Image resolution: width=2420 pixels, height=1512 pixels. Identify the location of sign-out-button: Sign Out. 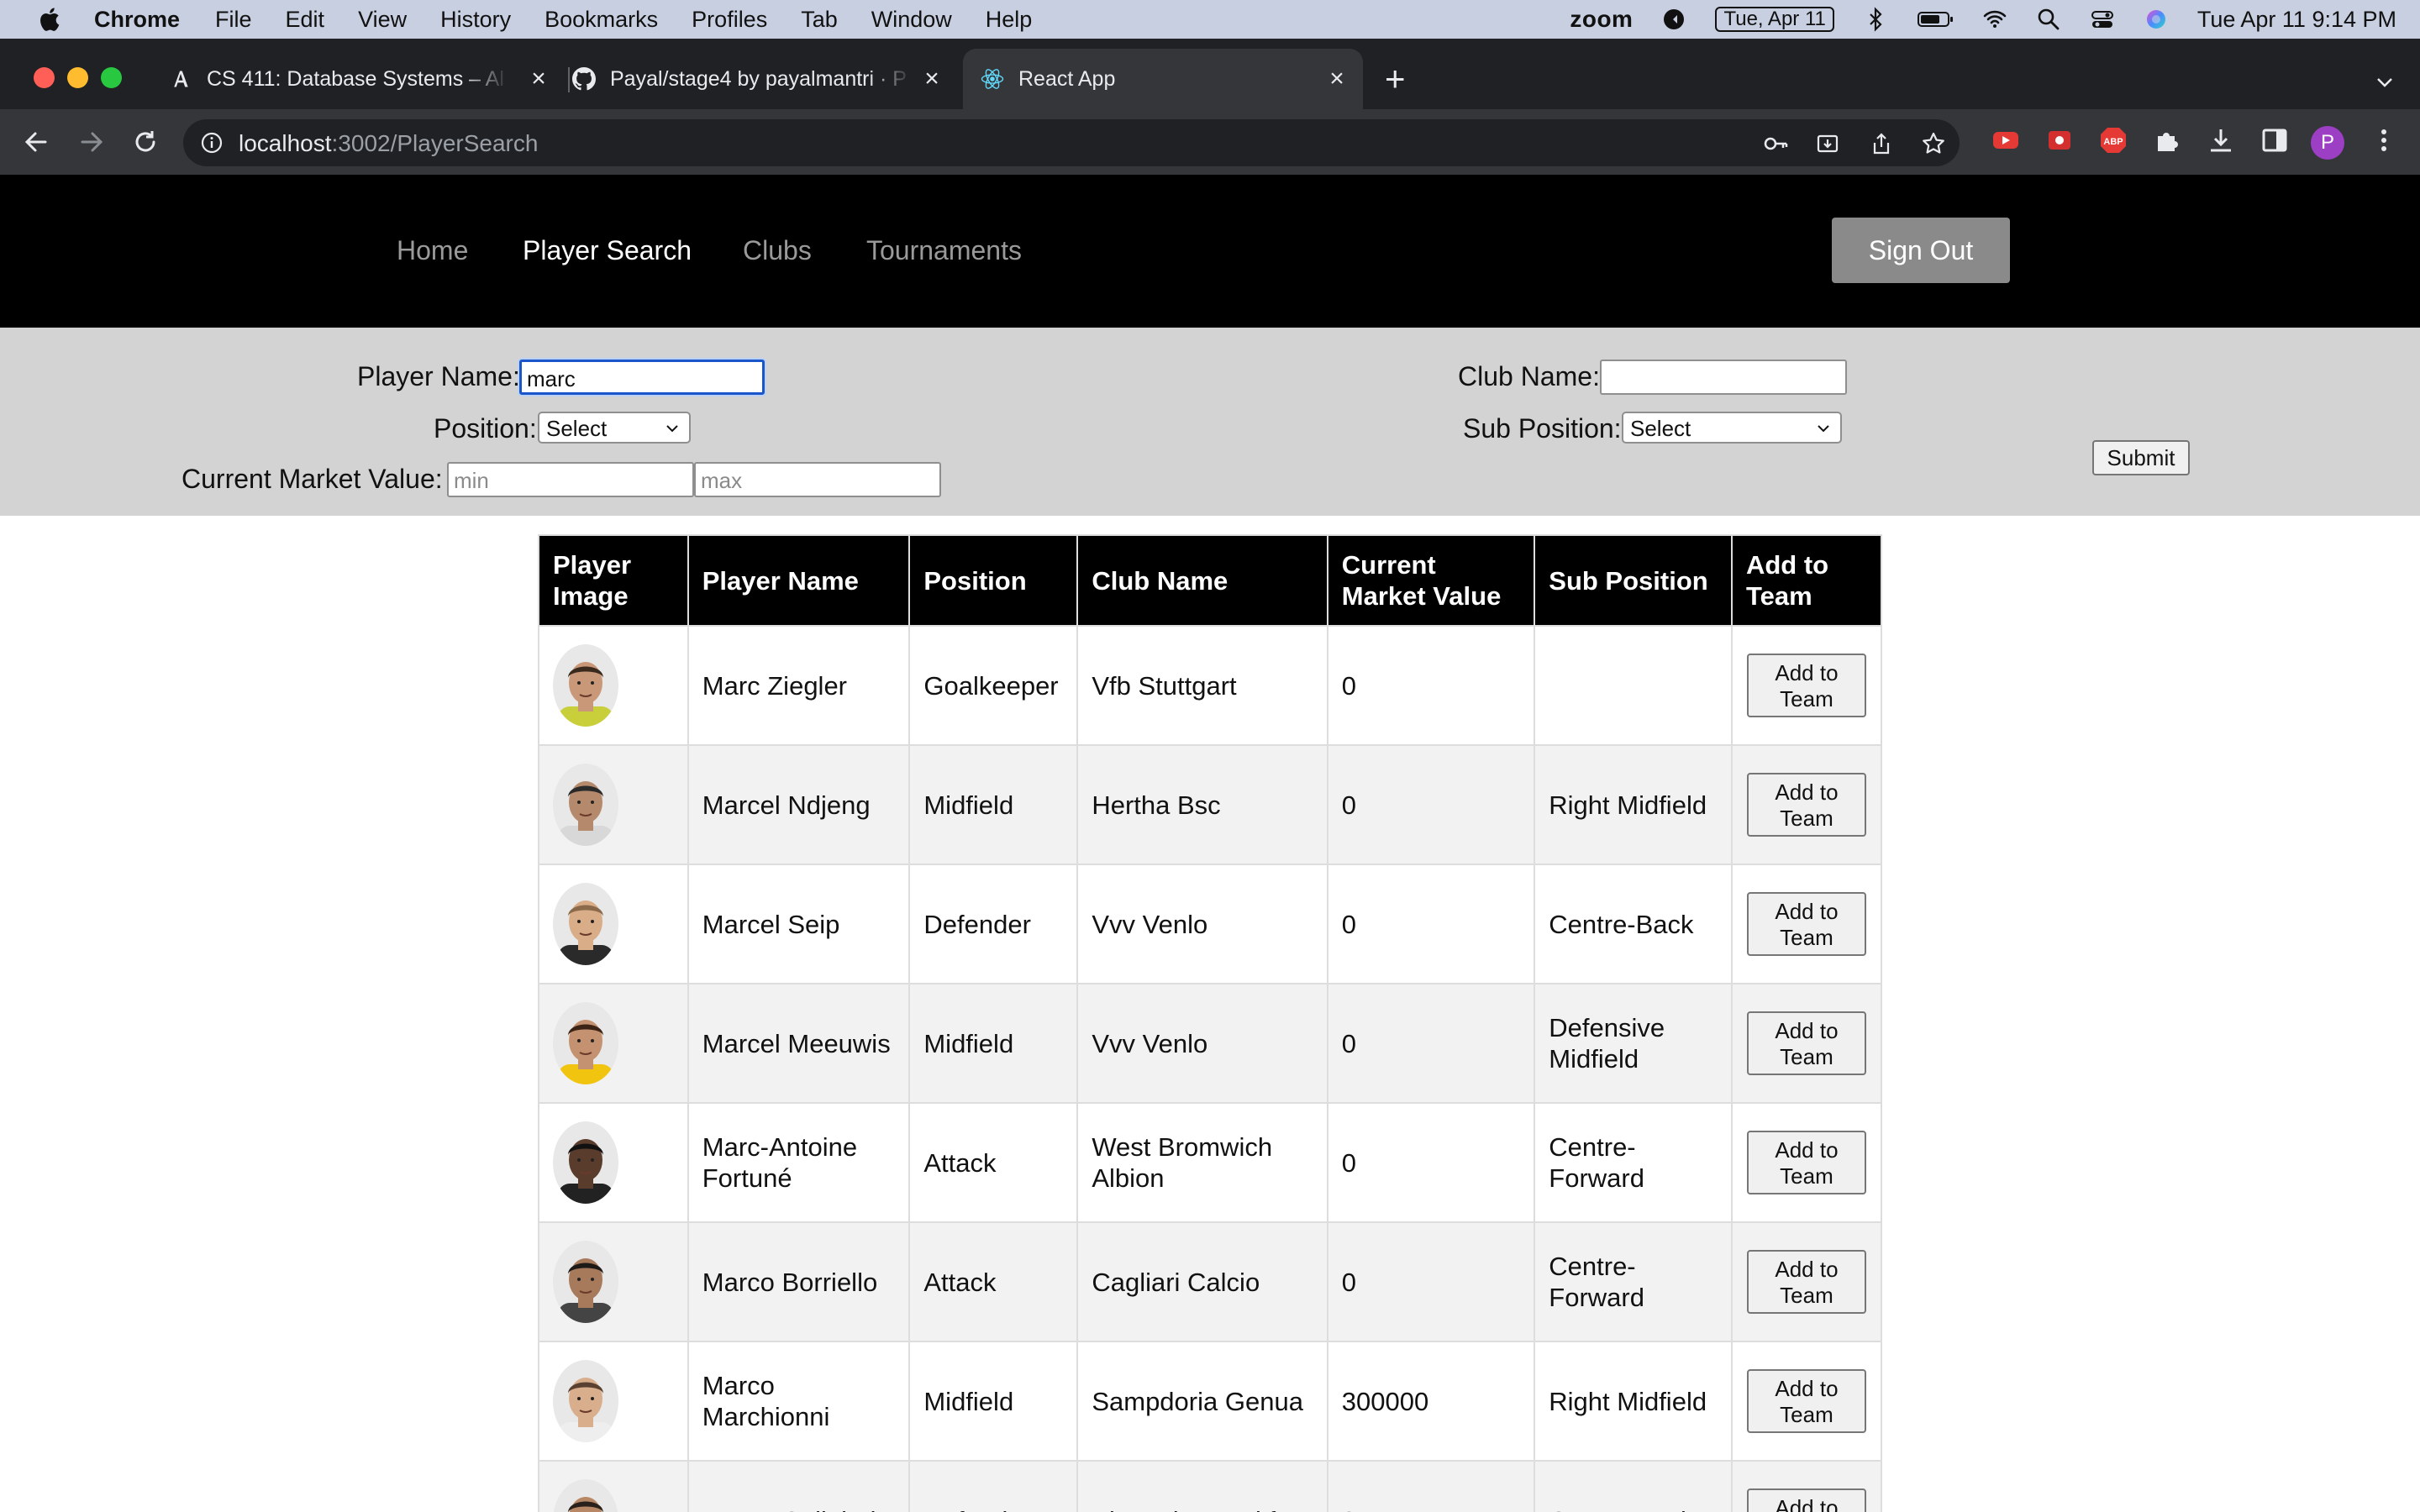
(1921, 250).